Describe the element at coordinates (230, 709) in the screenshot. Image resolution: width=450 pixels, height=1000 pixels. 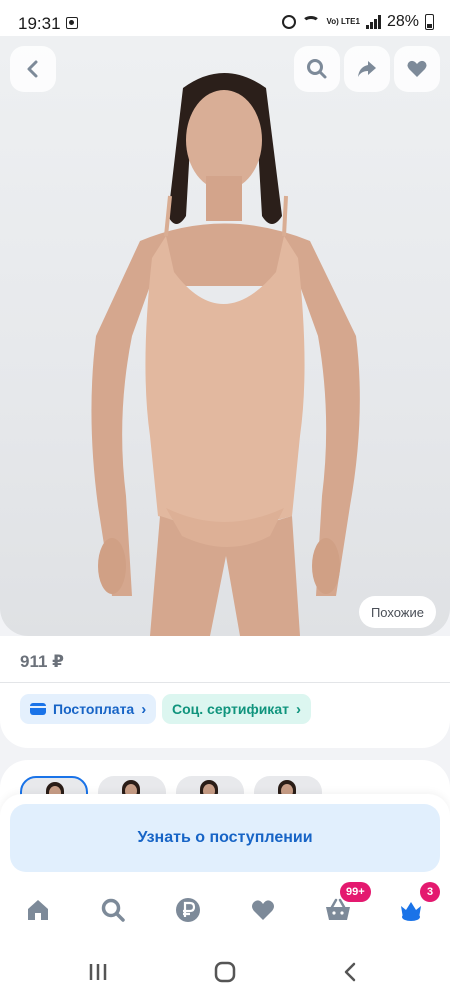
I see `social-certificate-label: Соц. сертификат` at that location.